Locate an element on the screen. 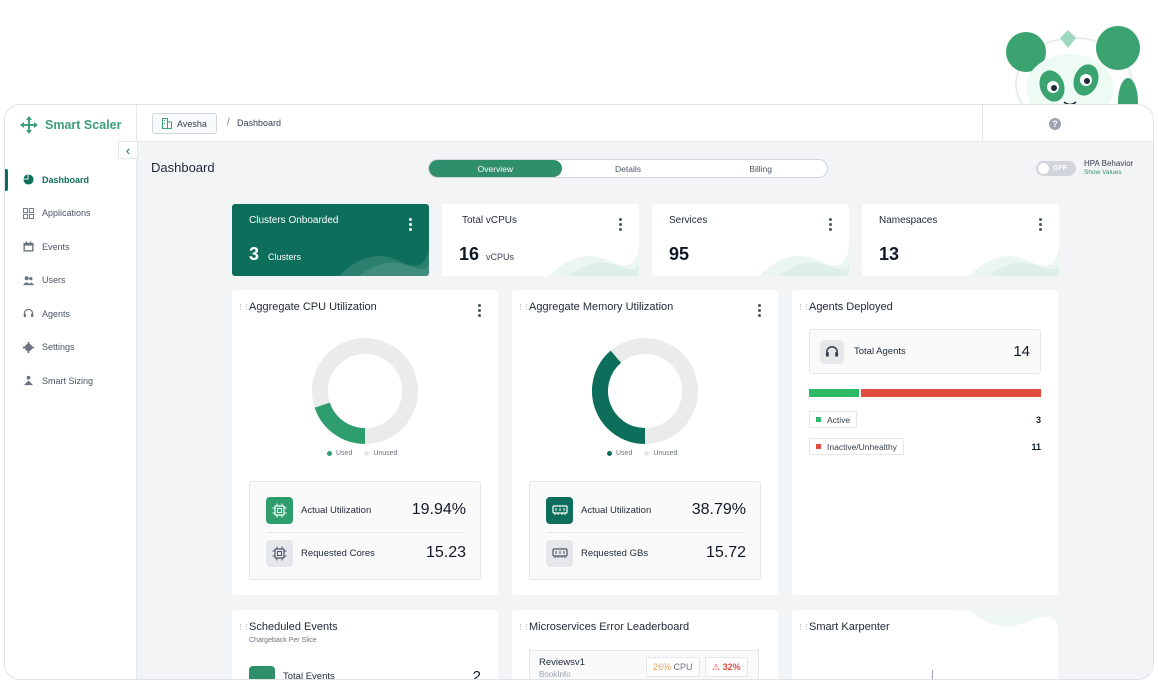 The width and height of the screenshot is (1158, 683). metric-value: 15.23 is located at coordinates (445, 552).